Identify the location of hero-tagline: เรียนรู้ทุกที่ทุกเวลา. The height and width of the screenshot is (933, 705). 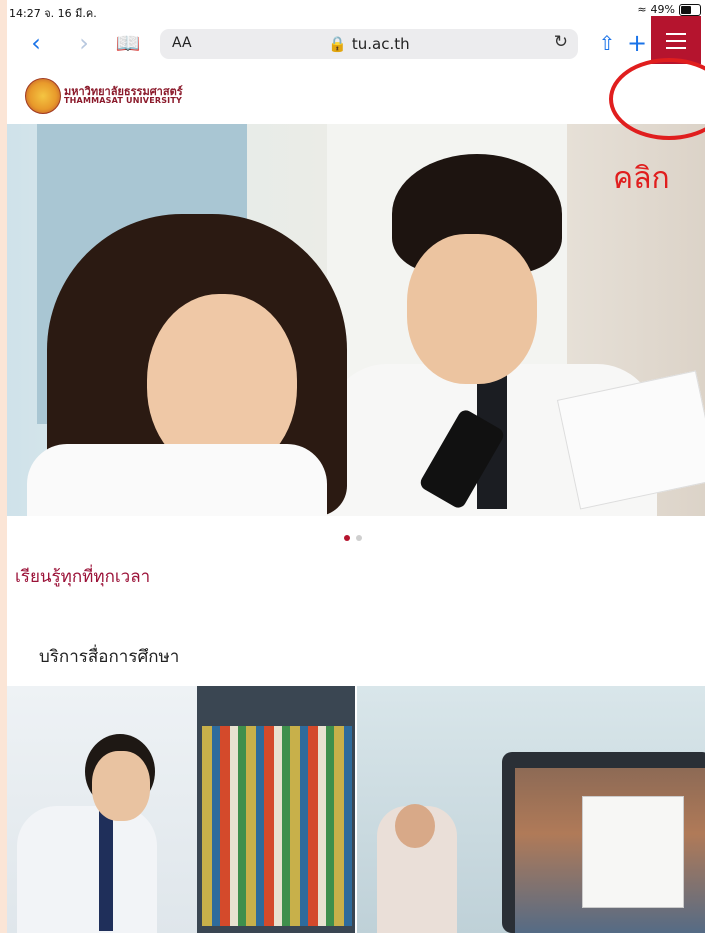
(82, 576).